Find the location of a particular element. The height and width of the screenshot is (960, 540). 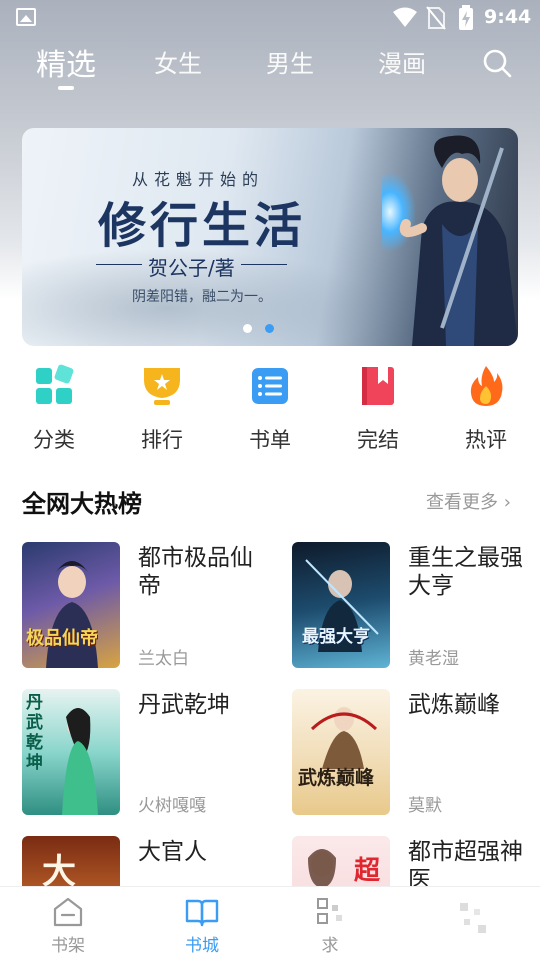

cover-text: 最强大亨 is located at coordinates (336, 637).